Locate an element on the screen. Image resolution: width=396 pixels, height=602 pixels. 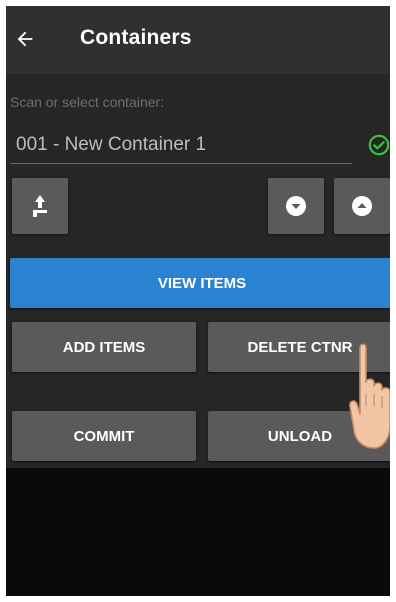
view-items-button: VIEW ITEMS is located at coordinates (200, 283).